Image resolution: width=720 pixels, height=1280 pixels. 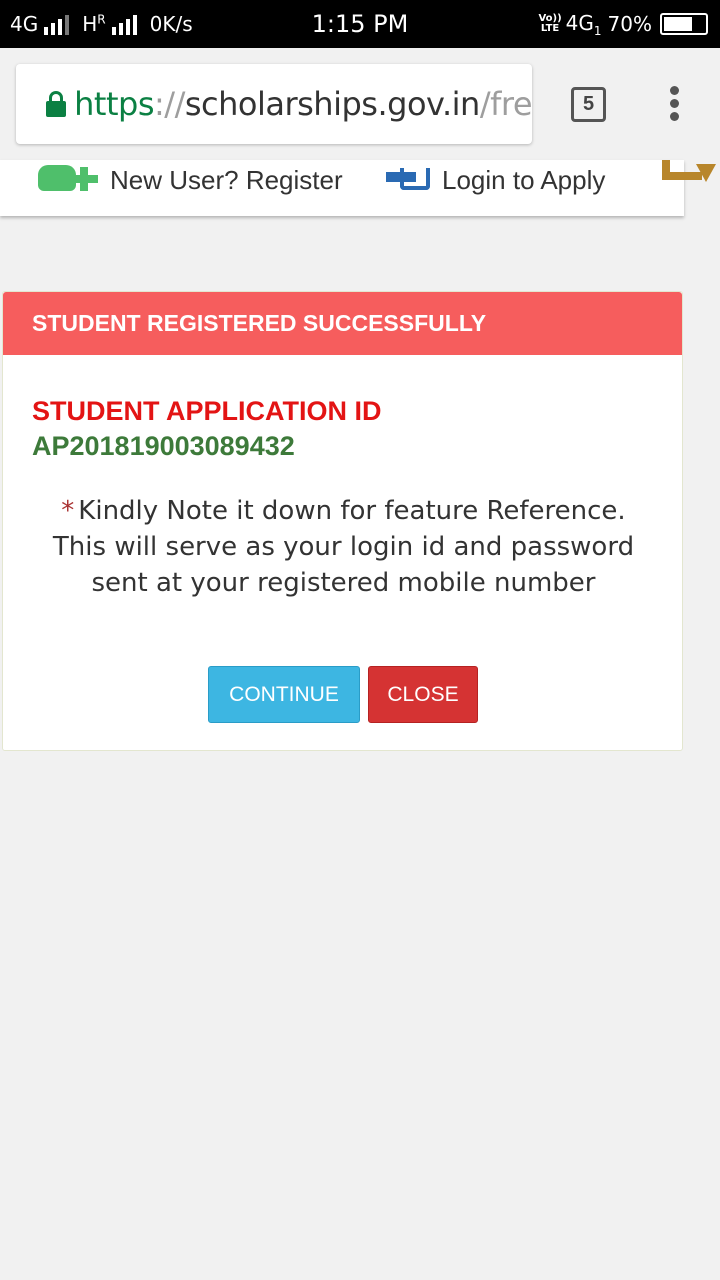 I want to click on status-bar: 4G HR 0K/s 1:15 PM Vo)) LTE 4G1 70%, so click(x=360, y=24).